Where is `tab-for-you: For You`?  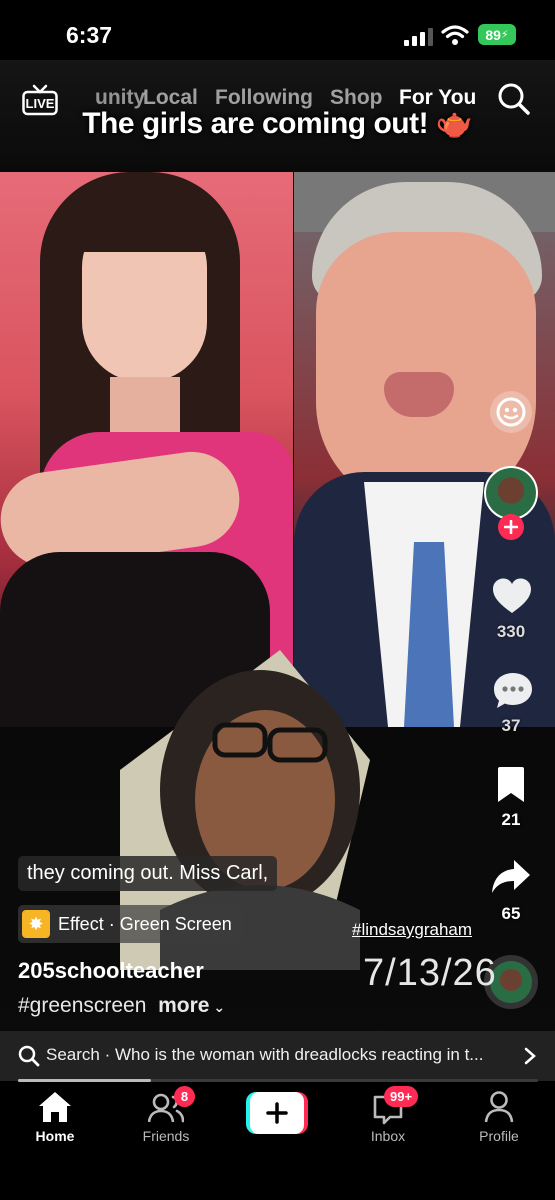
tab-for-you: For You is located at coordinates (444, 98).